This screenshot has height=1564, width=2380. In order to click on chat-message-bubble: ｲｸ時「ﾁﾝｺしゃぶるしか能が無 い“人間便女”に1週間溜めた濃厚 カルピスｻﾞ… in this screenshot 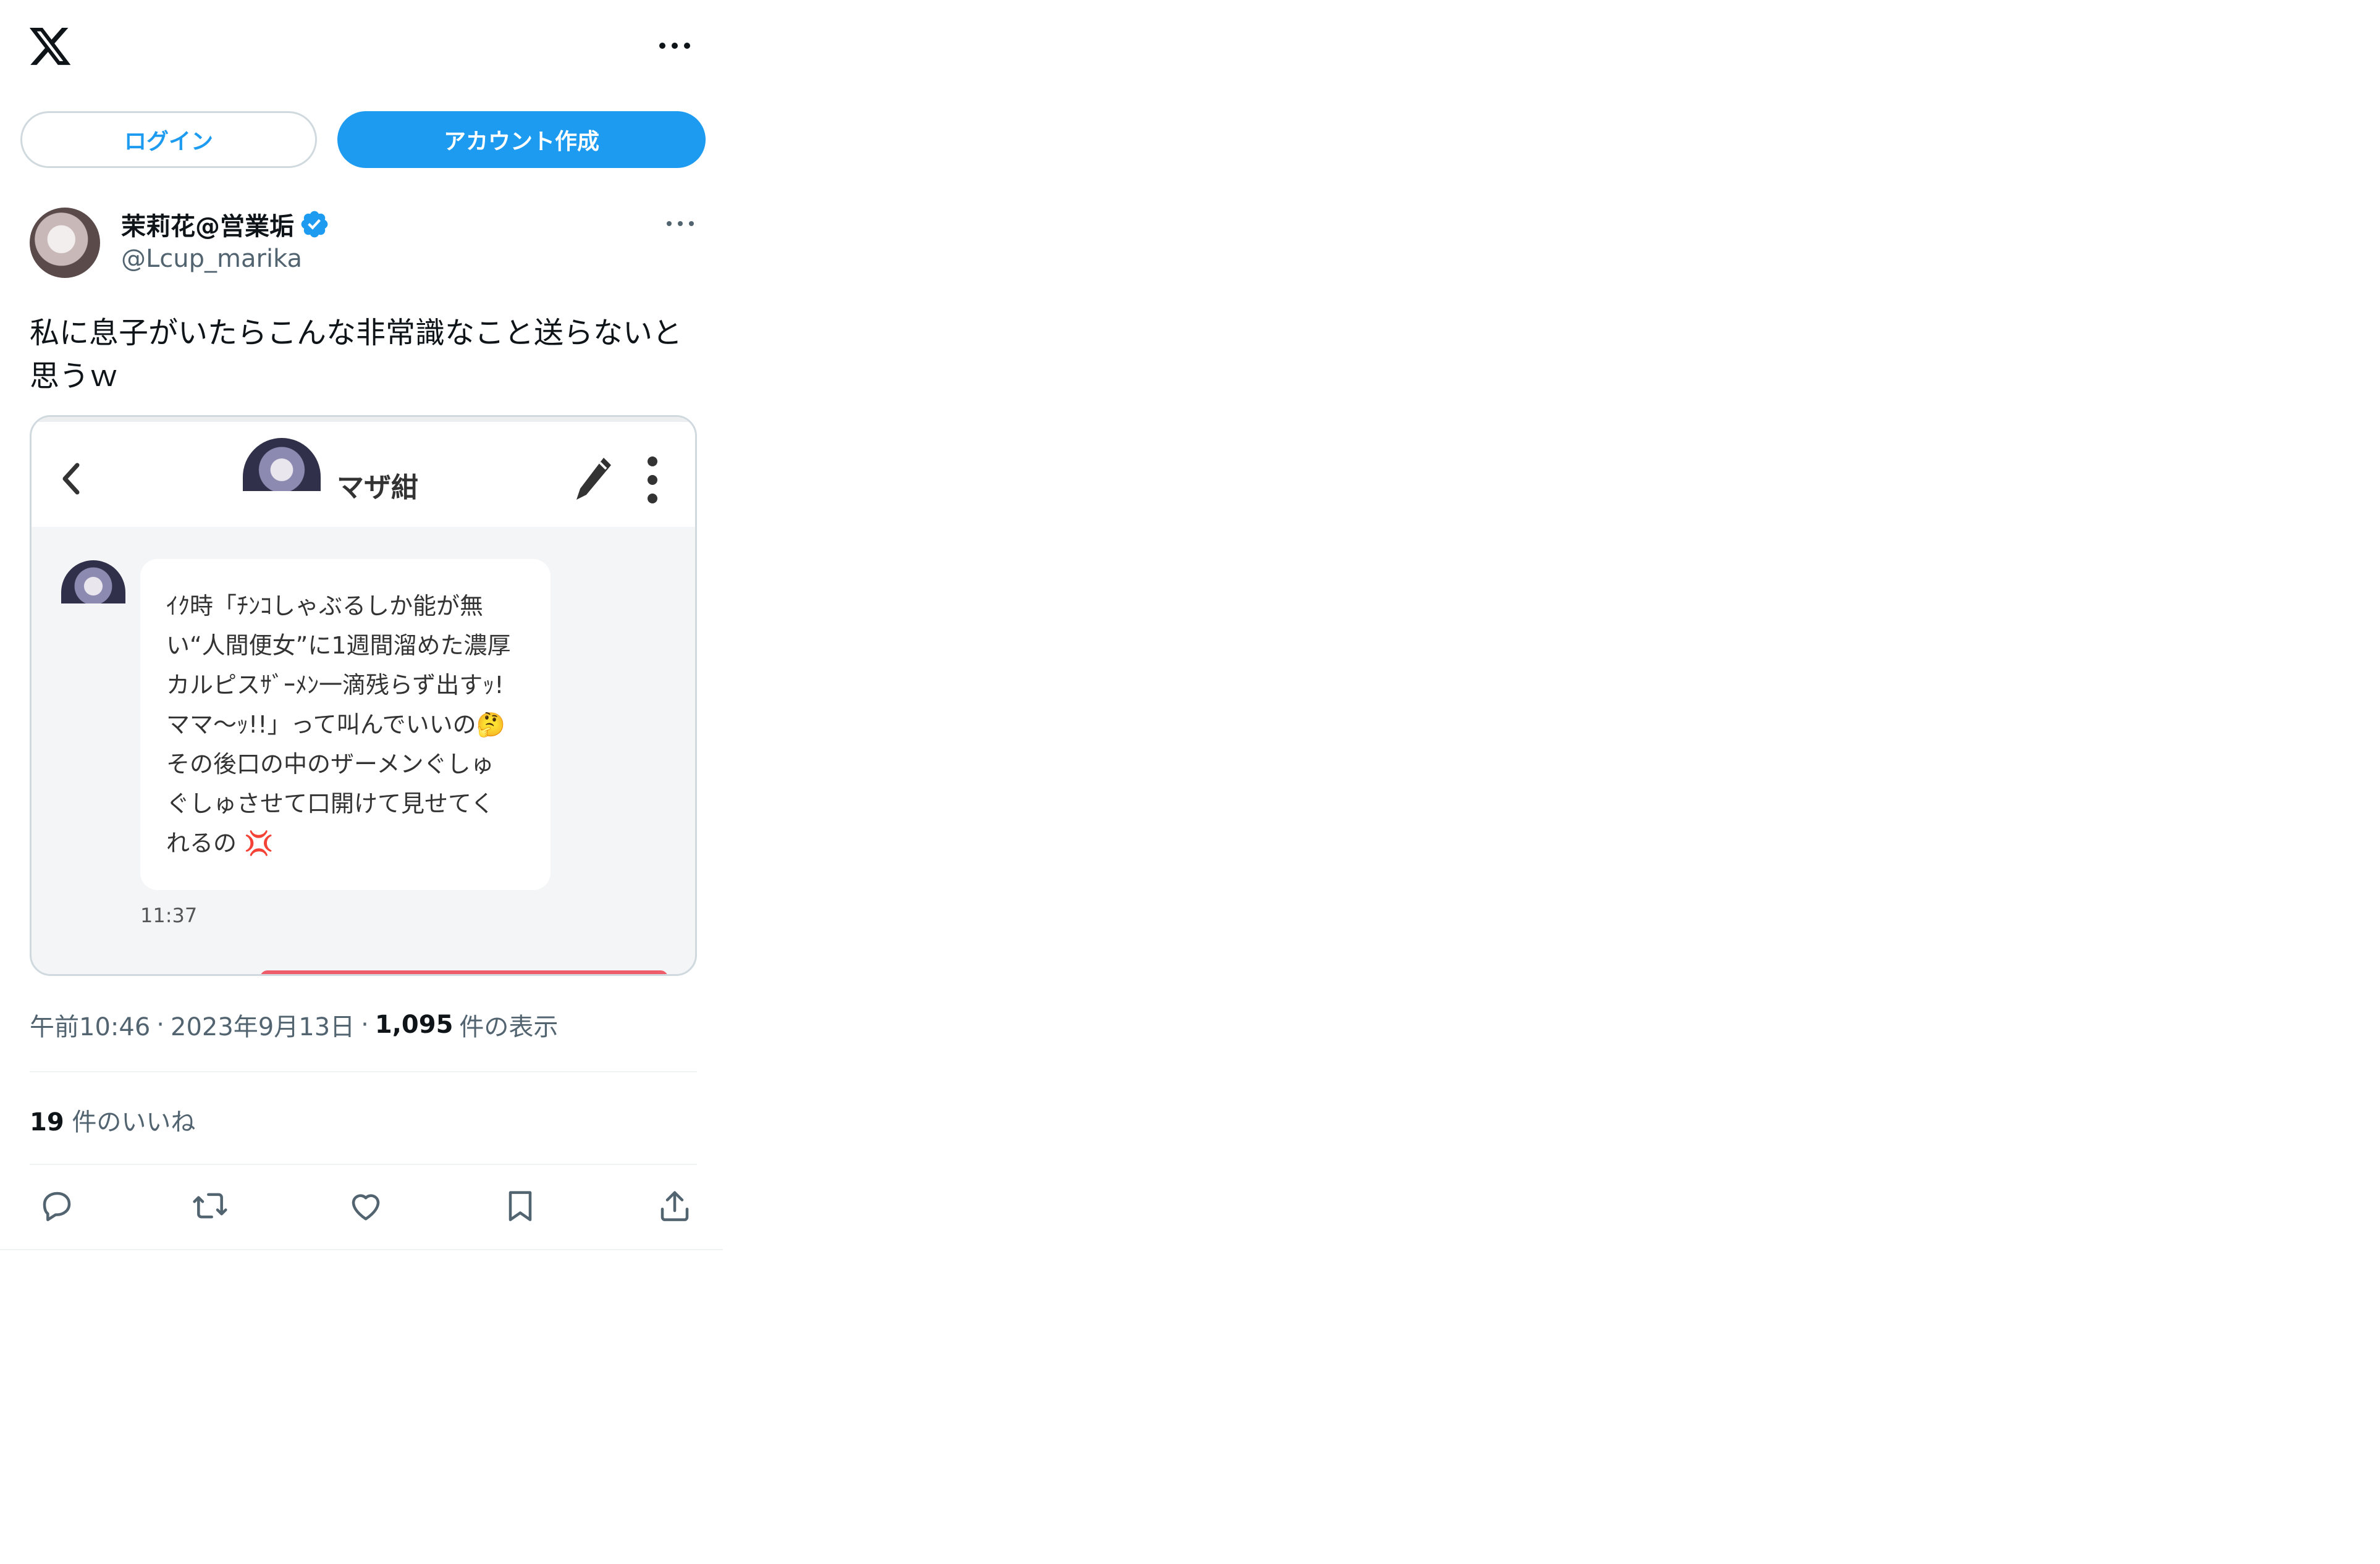, I will do `click(345, 724)`.